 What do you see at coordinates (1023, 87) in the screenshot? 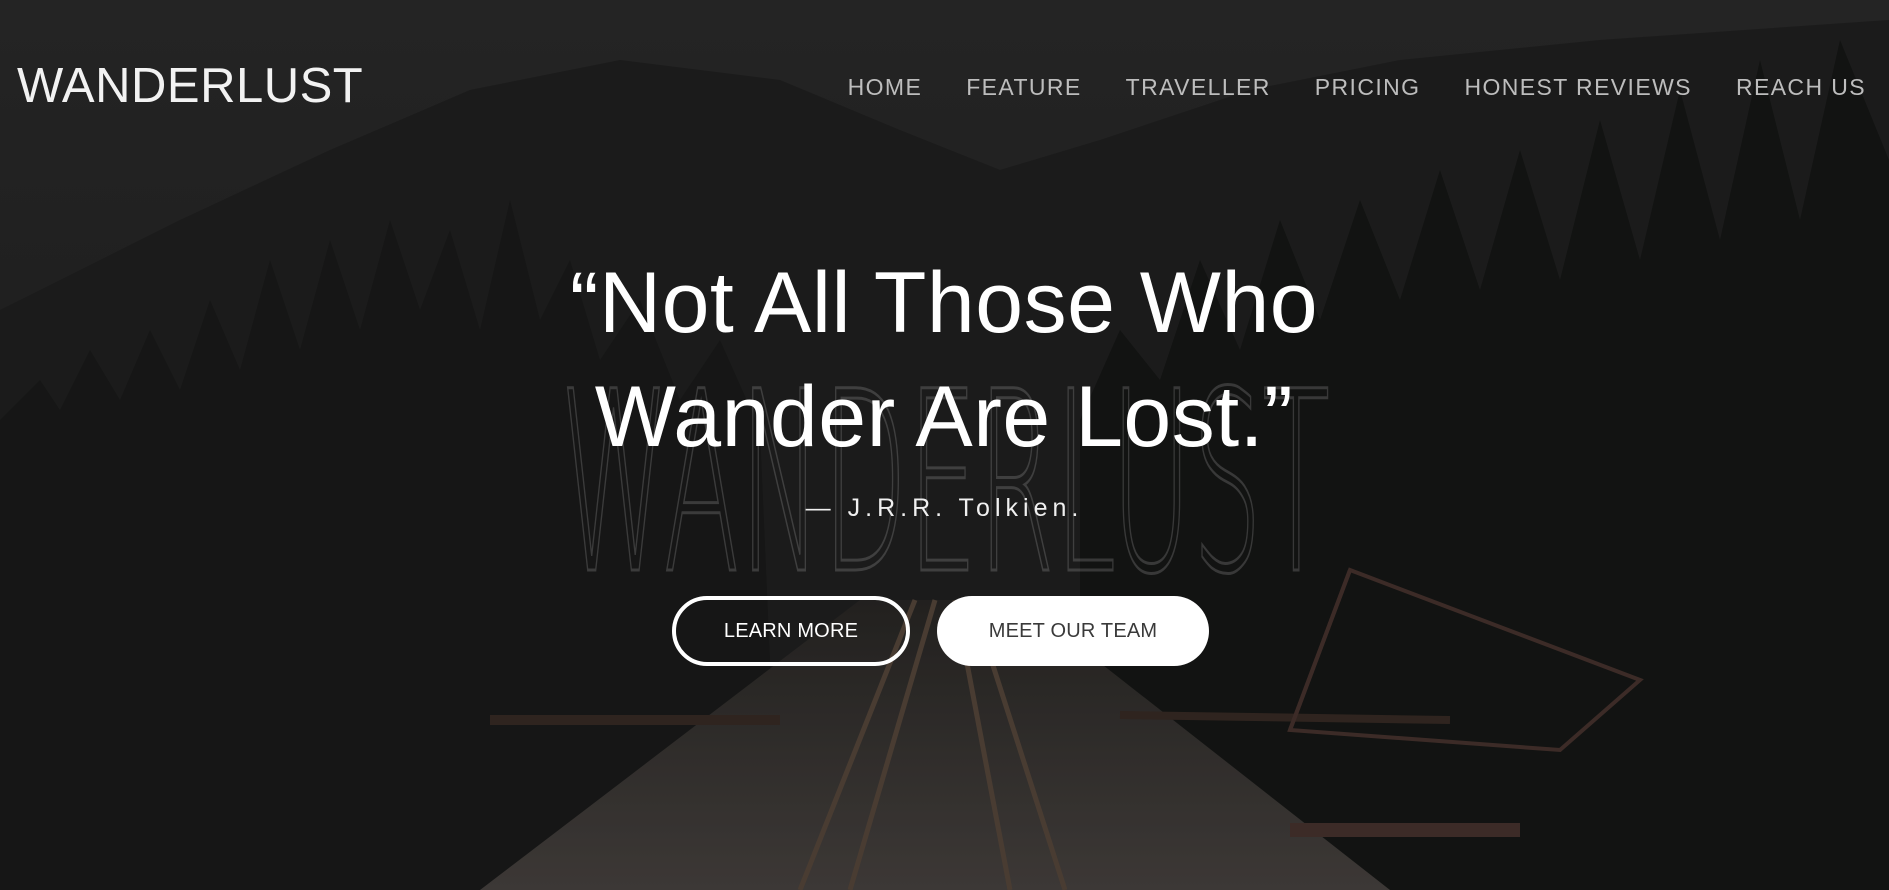
I see `nav-item-feature: FEATURE` at bounding box center [1023, 87].